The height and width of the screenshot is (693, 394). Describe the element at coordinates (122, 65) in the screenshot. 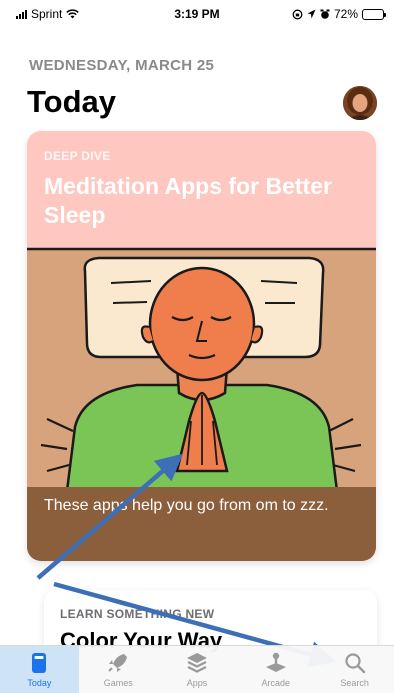

I see `date-label: WEDNESDAY, MARCH 25` at that location.